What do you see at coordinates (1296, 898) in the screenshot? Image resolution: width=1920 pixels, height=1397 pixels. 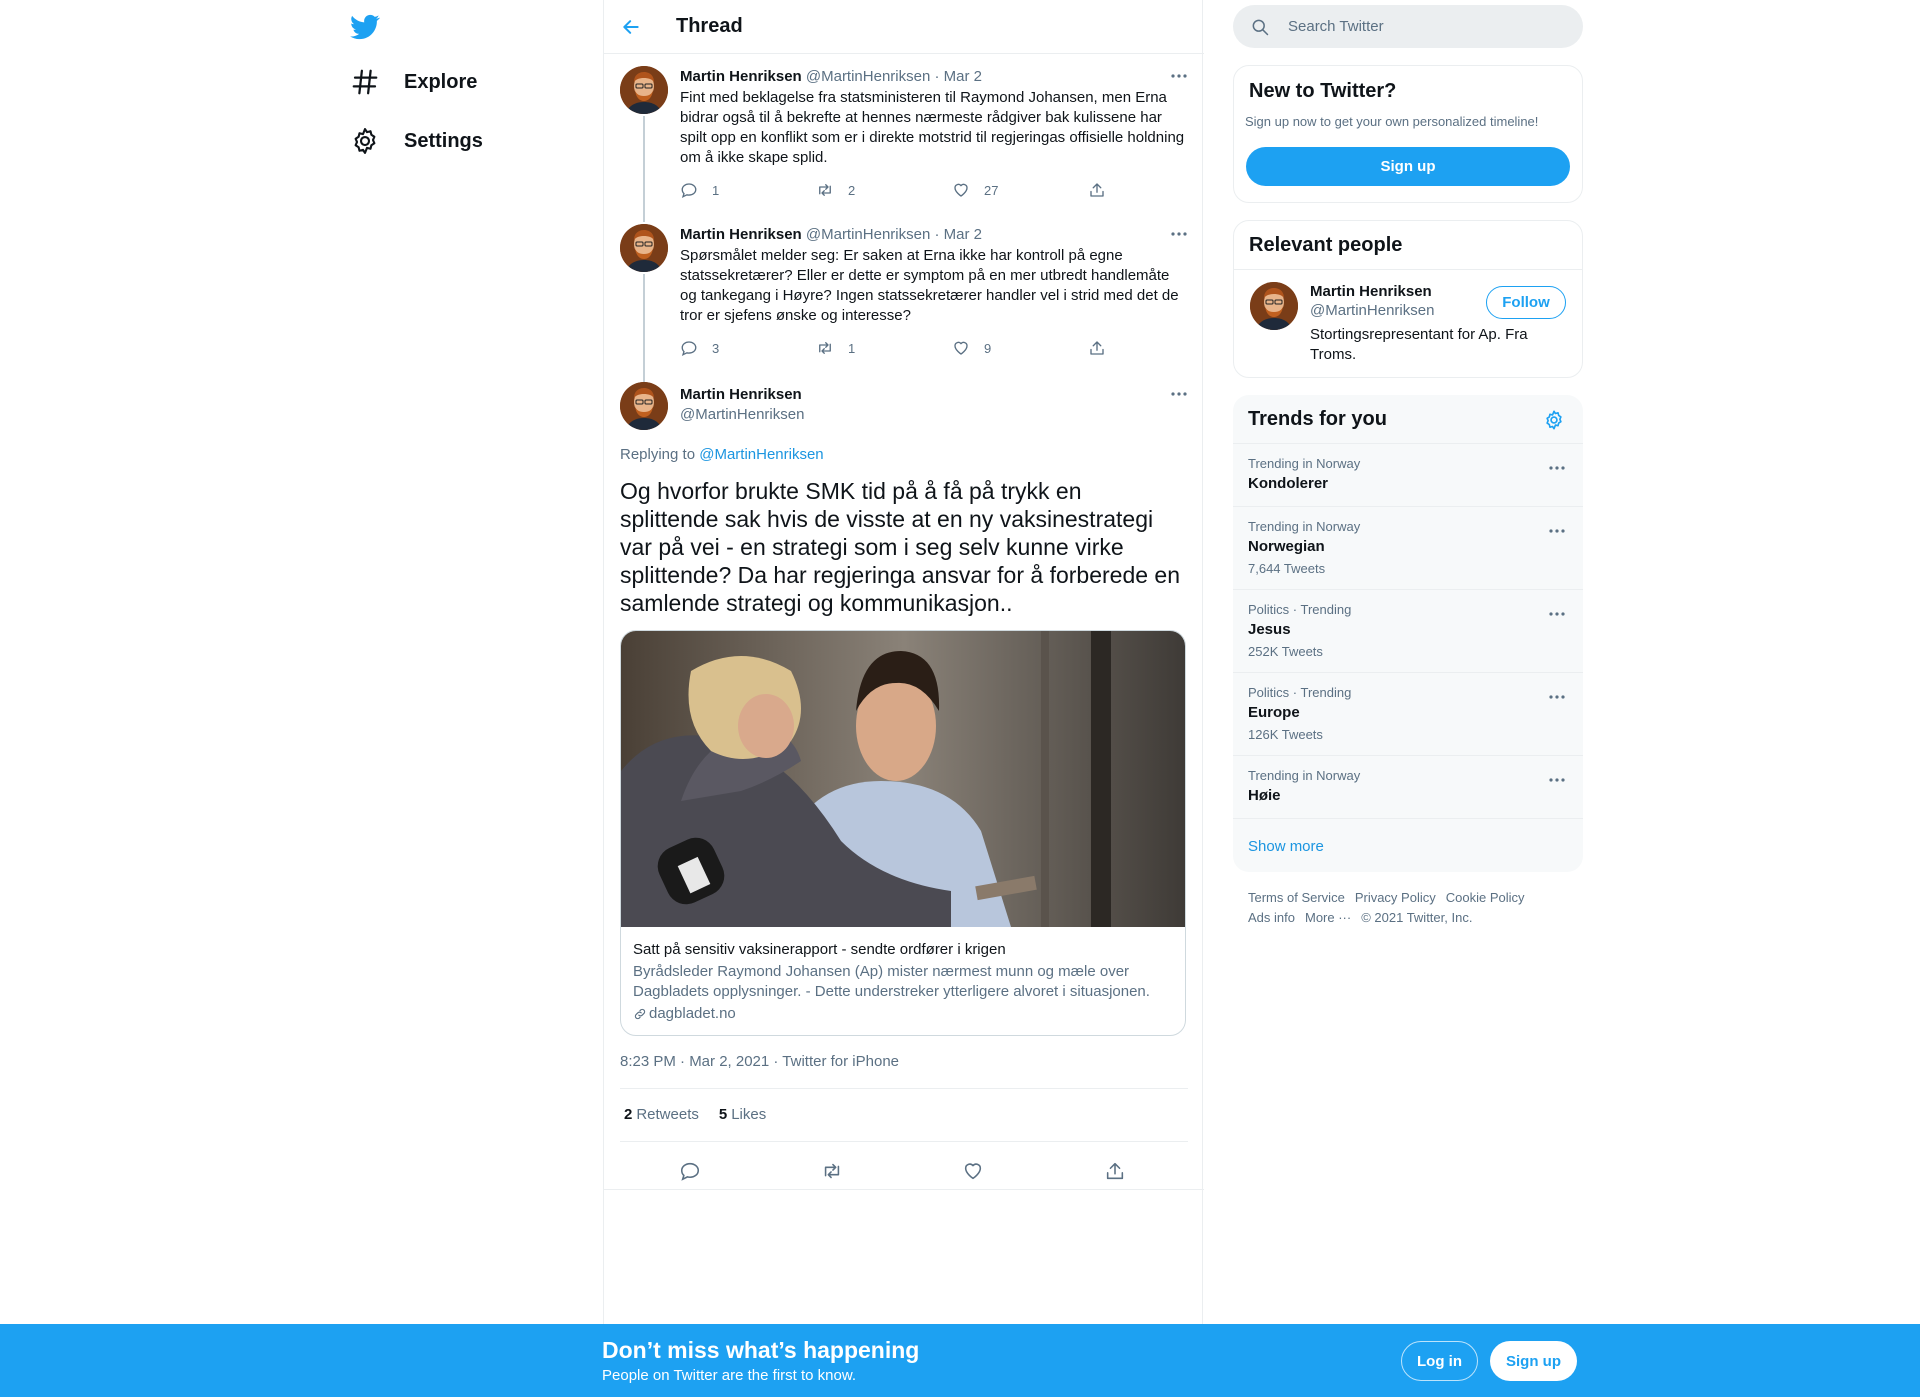 I see `footer-link: Terms of Service` at bounding box center [1296, 898].